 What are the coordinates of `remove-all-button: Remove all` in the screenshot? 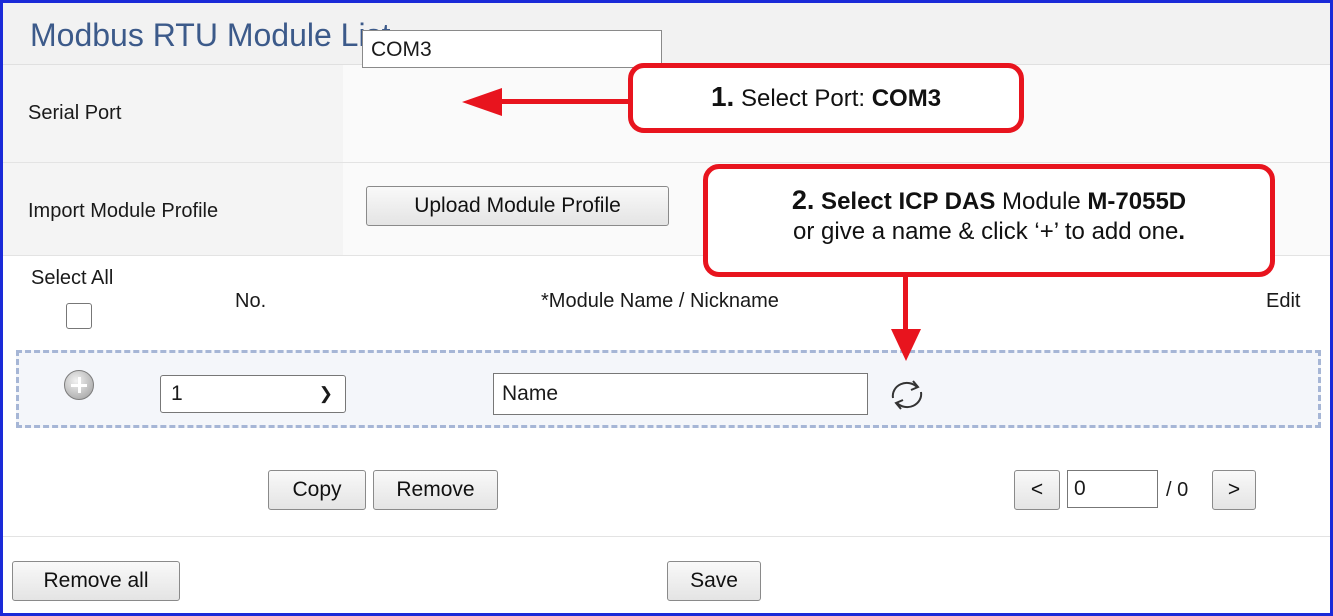 It's located at (96, 581).